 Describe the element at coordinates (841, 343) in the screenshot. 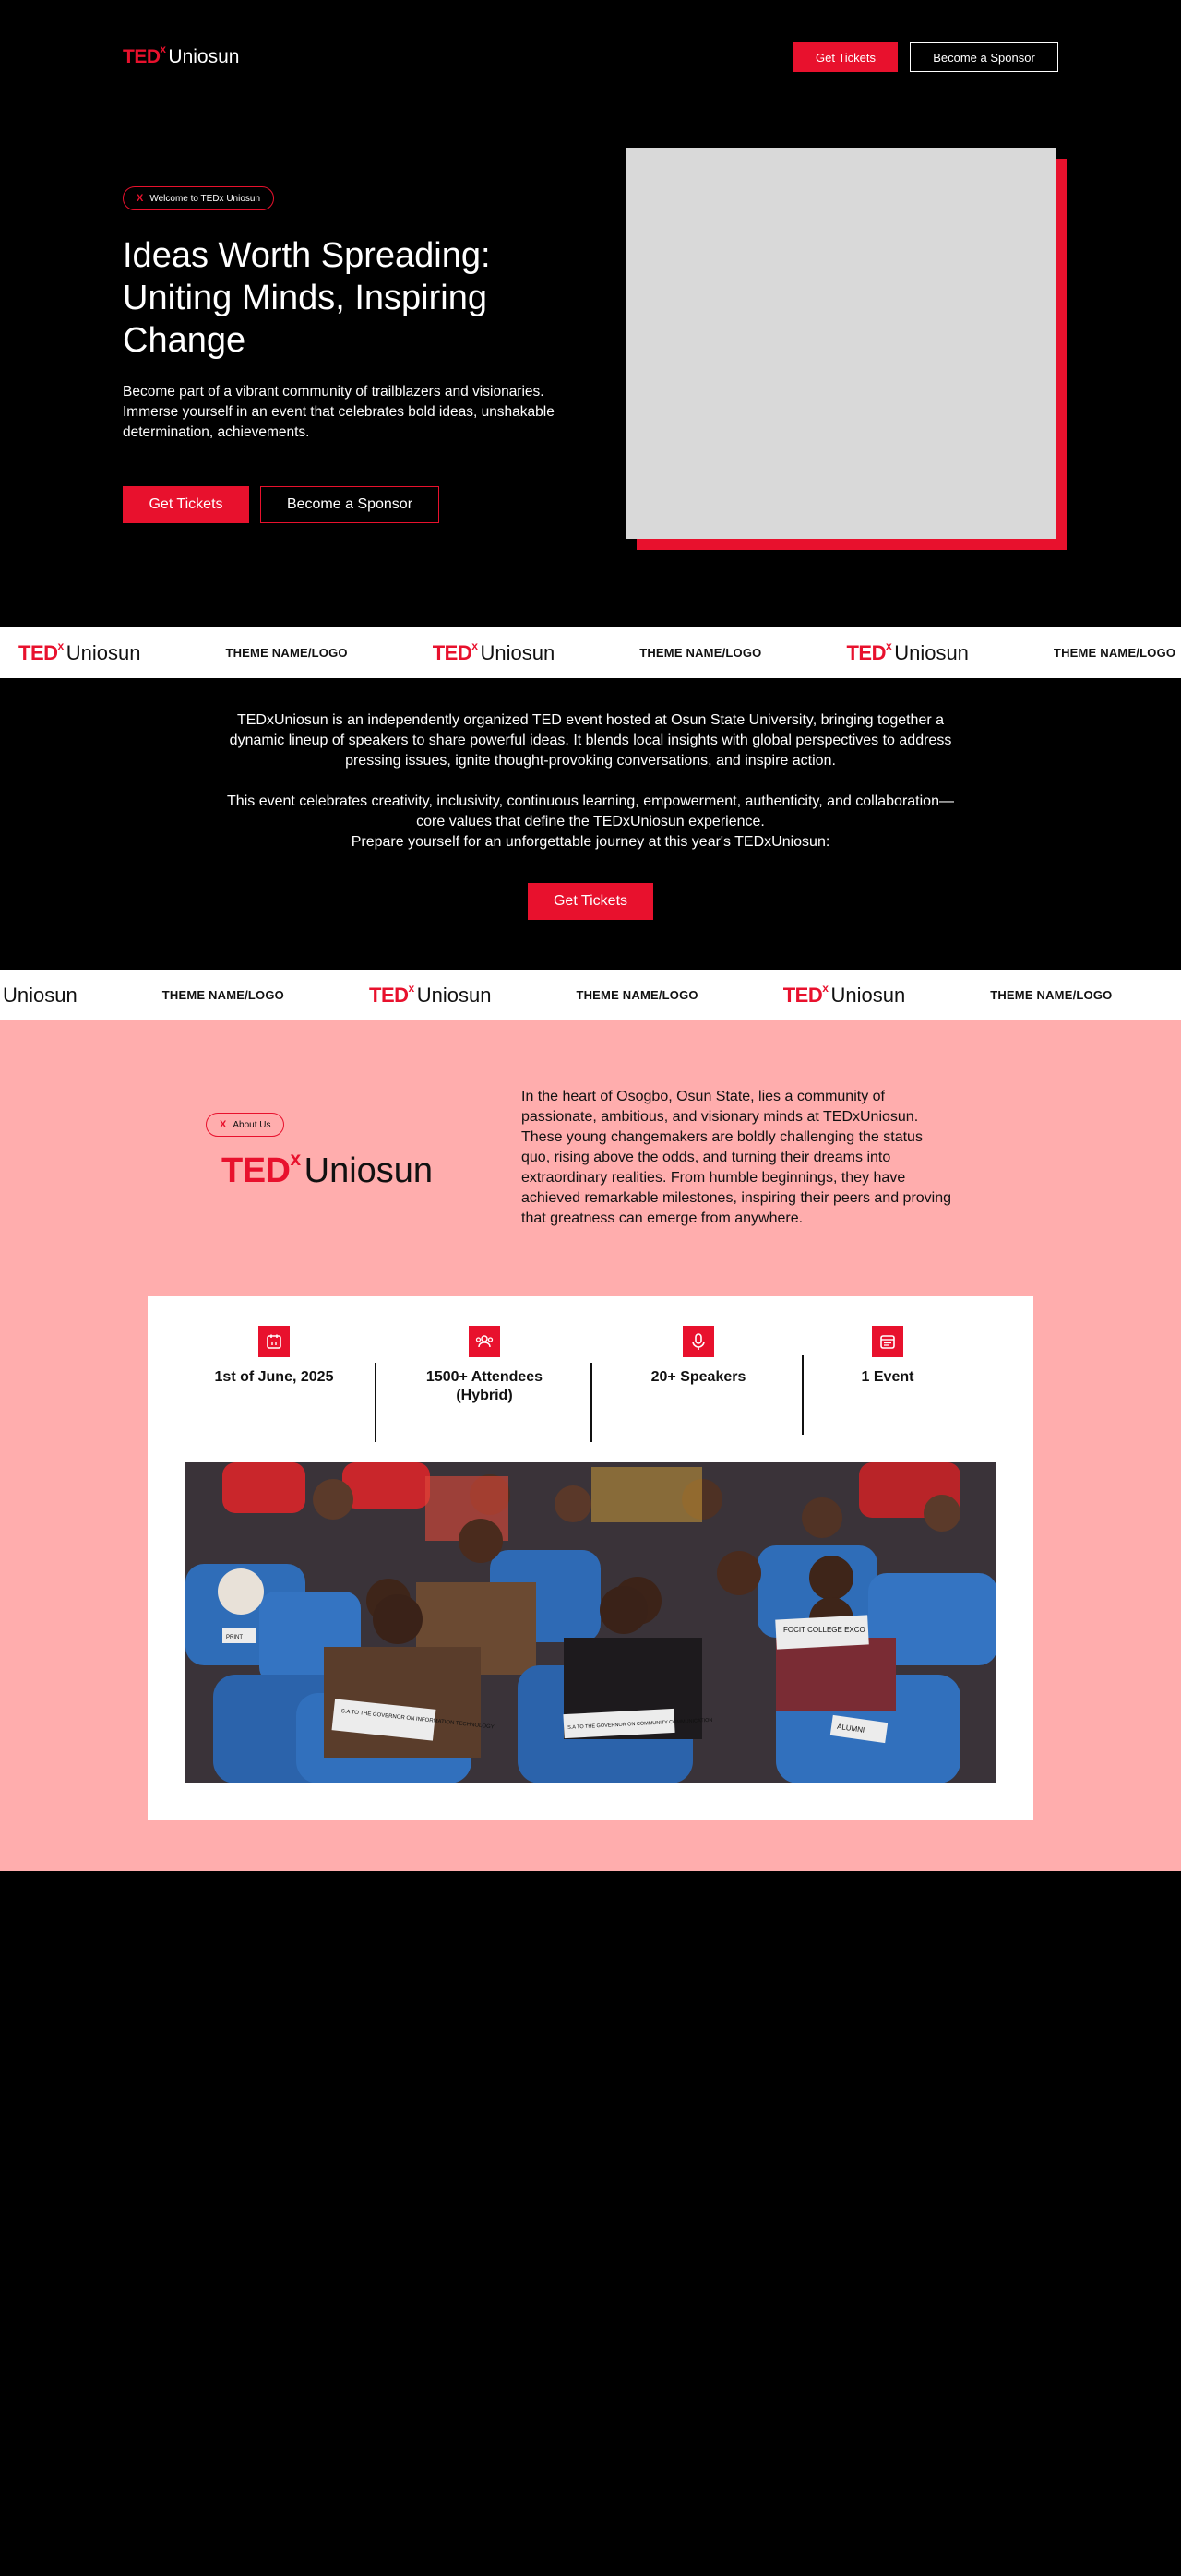

I see `hero-media-placeholder` at that location.